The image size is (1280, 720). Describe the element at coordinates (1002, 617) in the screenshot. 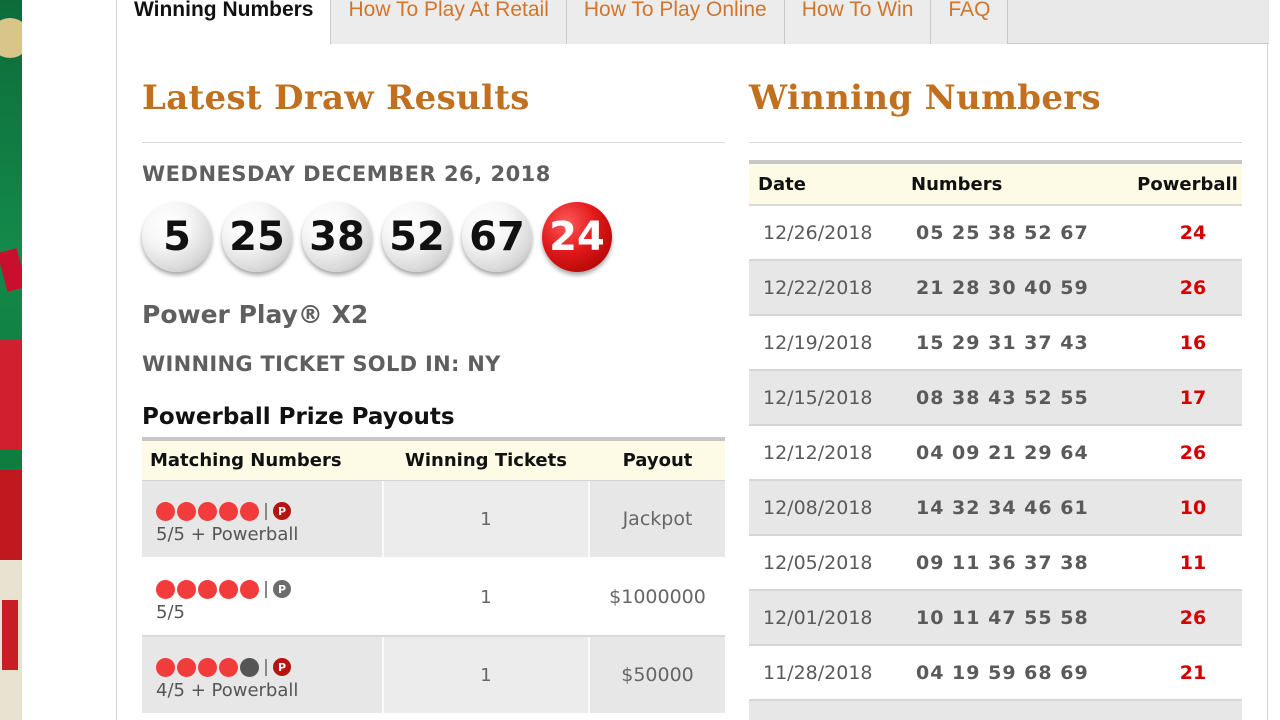

I see `numbers-cell: 10 11 47 55 58` at that location.